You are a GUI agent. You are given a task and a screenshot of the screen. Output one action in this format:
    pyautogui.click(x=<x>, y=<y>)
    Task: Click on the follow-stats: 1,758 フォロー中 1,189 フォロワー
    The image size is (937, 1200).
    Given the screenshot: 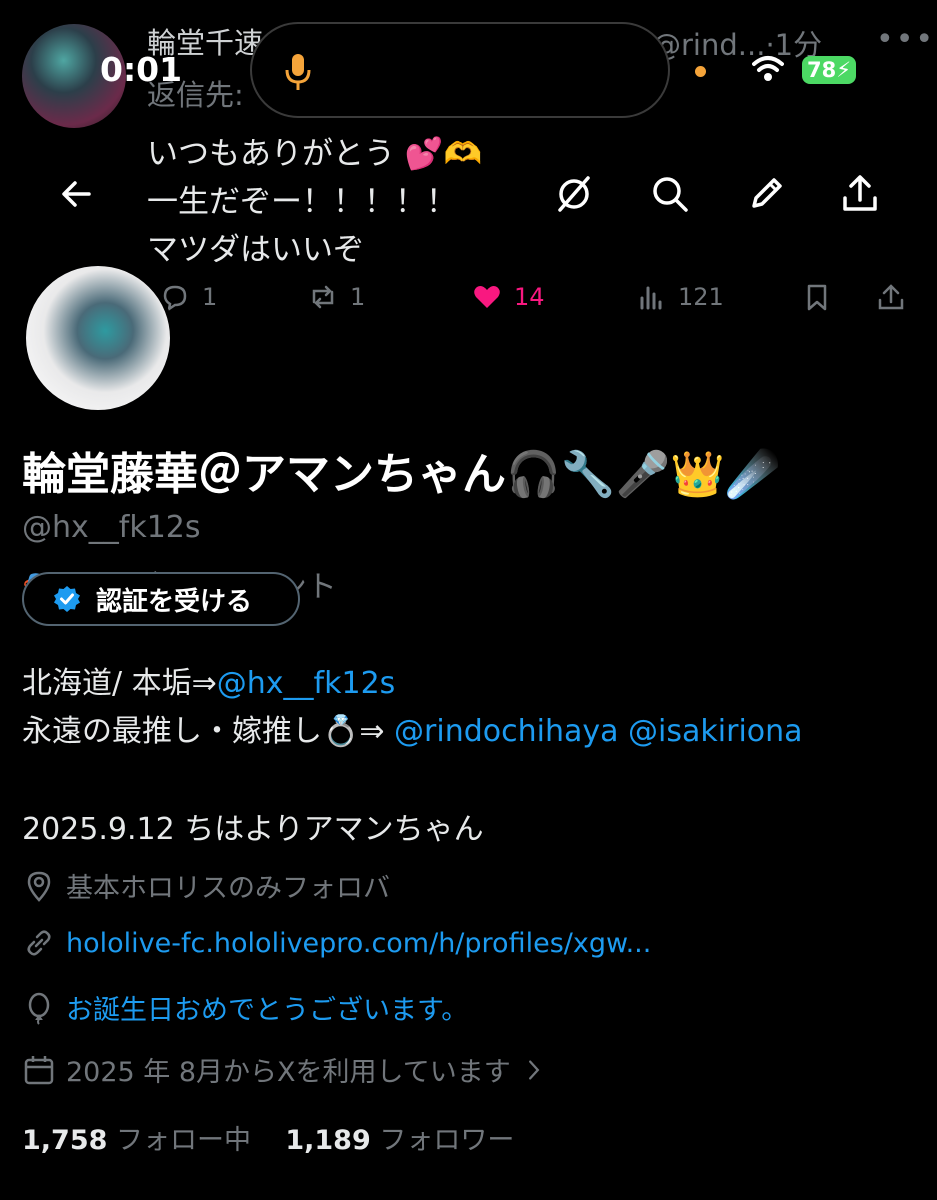 What is the action you would take?
    pyautogui.click(x=268, y=1137)
    